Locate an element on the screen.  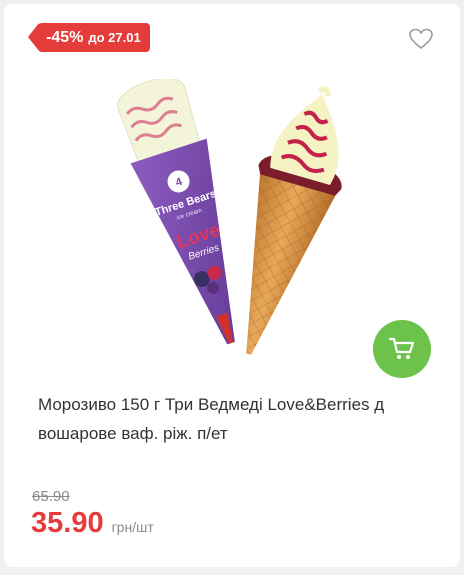
price-row: 35.90 грн/шт is located at coordinates (92, 523).